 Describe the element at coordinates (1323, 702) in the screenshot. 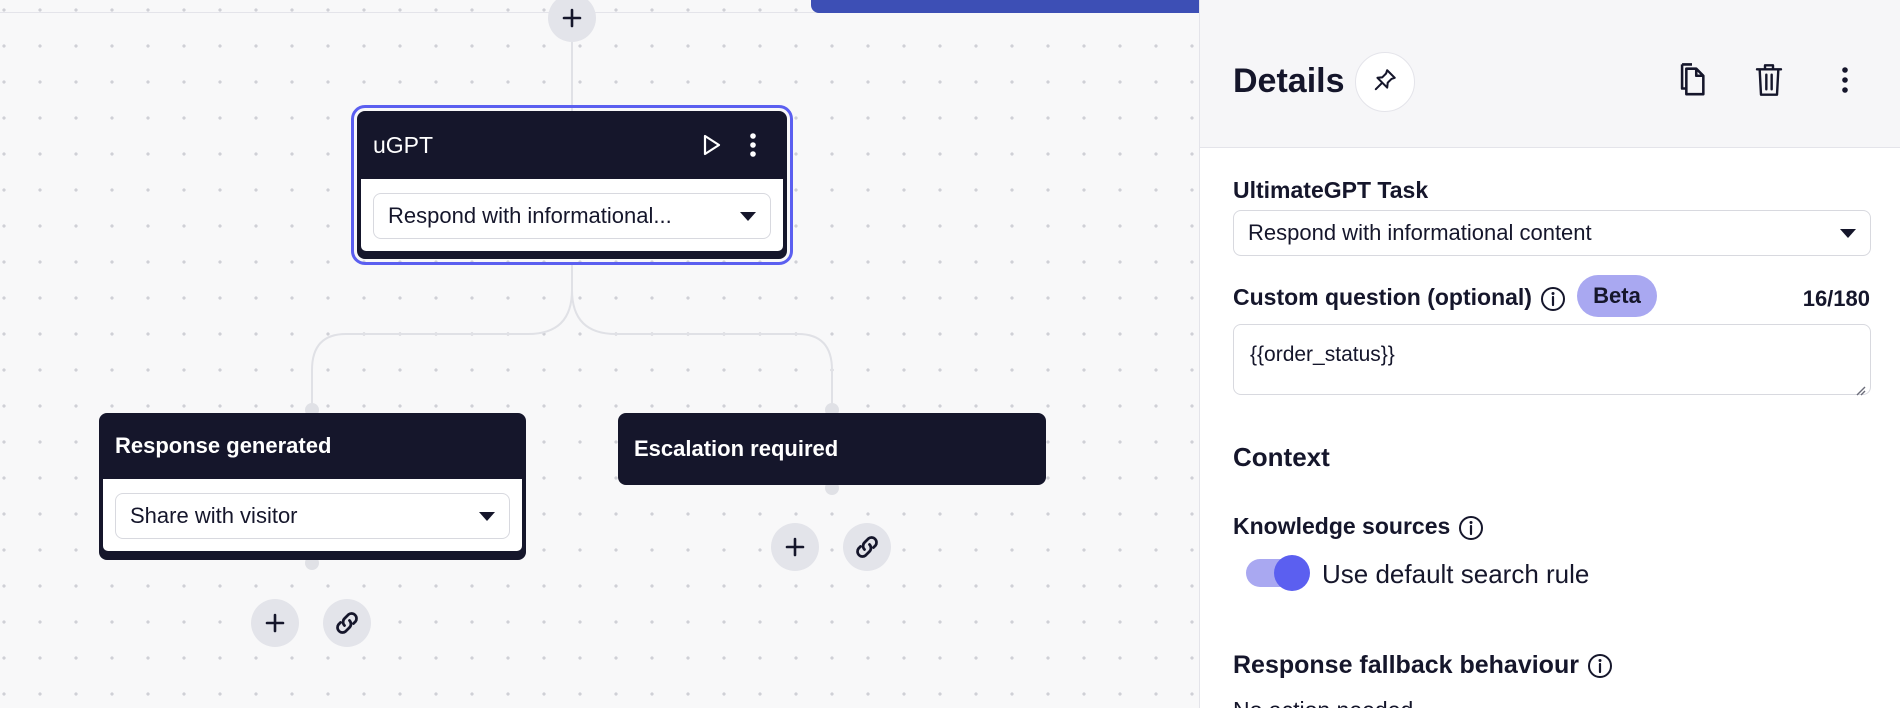

I see `fallback-value-partial: No action needed` at that location.